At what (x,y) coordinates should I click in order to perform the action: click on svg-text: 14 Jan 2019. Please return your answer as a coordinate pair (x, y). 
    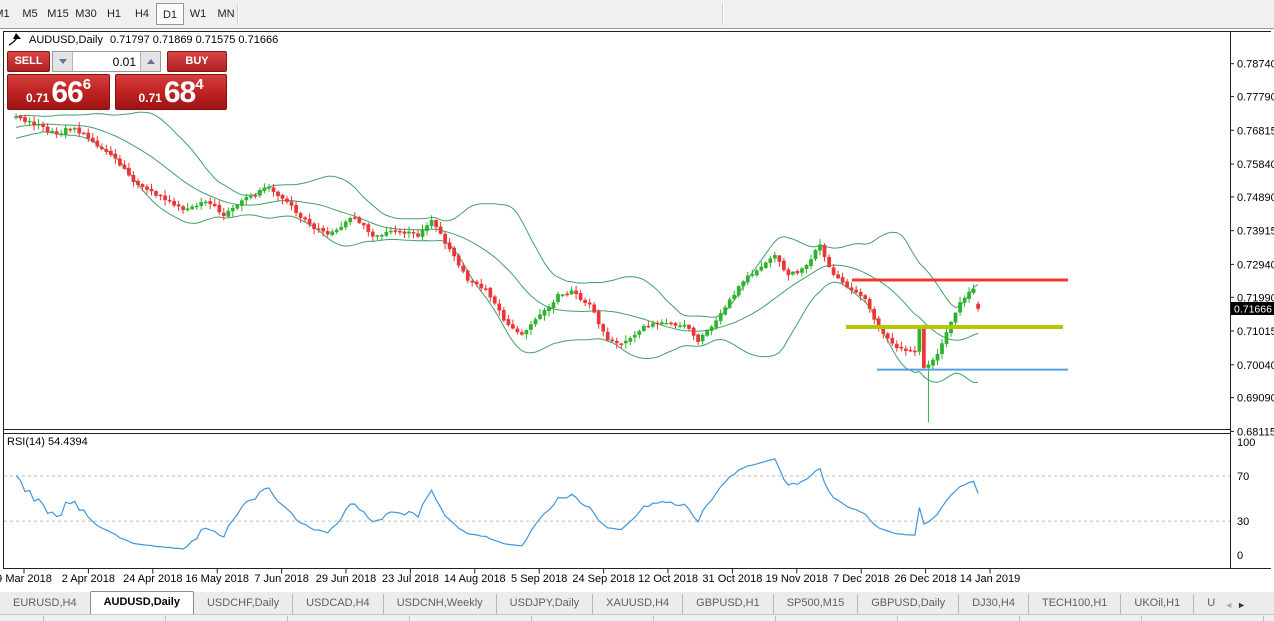
    Looking at the image, I should click on (990, 579).